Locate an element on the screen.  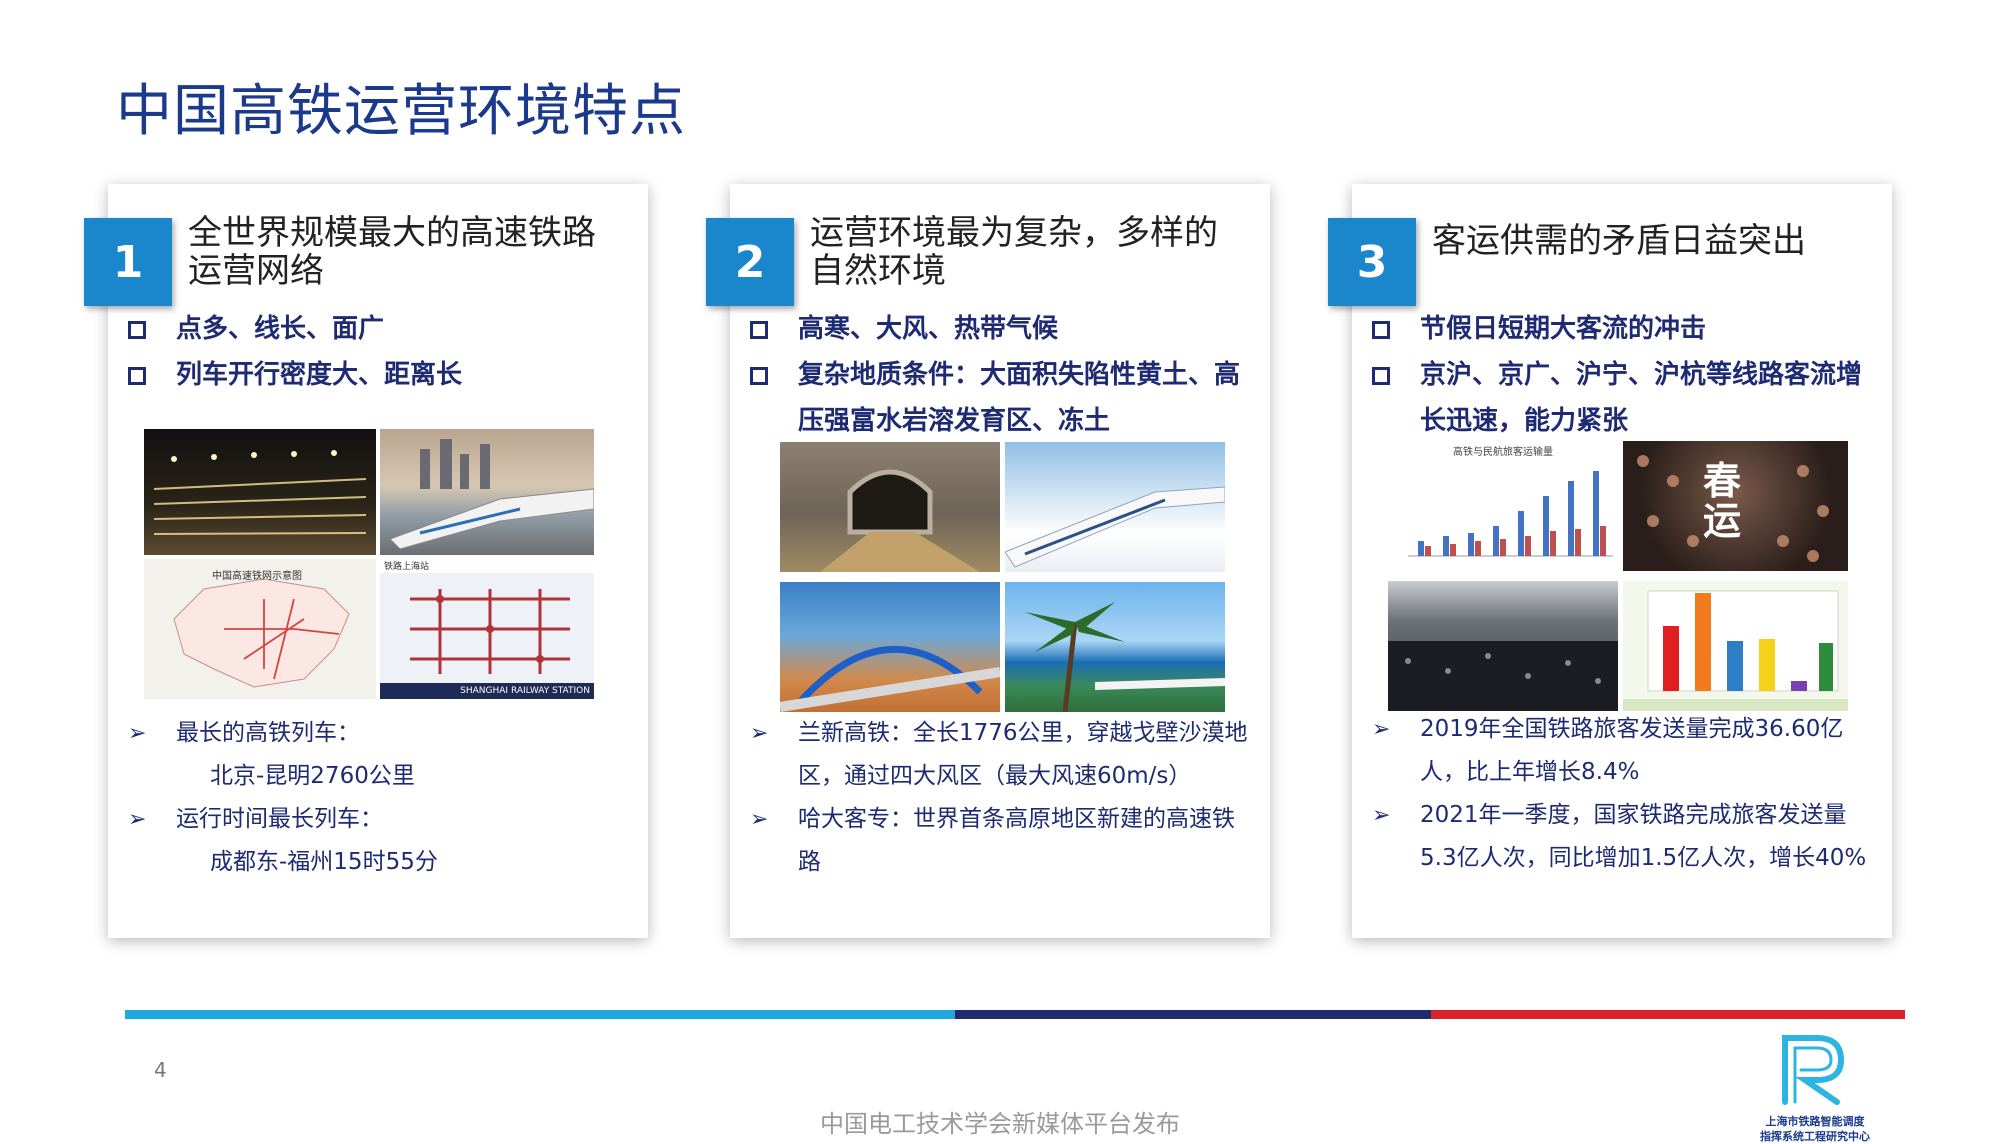
card-number: 2 is located at coordinates (750, 262).